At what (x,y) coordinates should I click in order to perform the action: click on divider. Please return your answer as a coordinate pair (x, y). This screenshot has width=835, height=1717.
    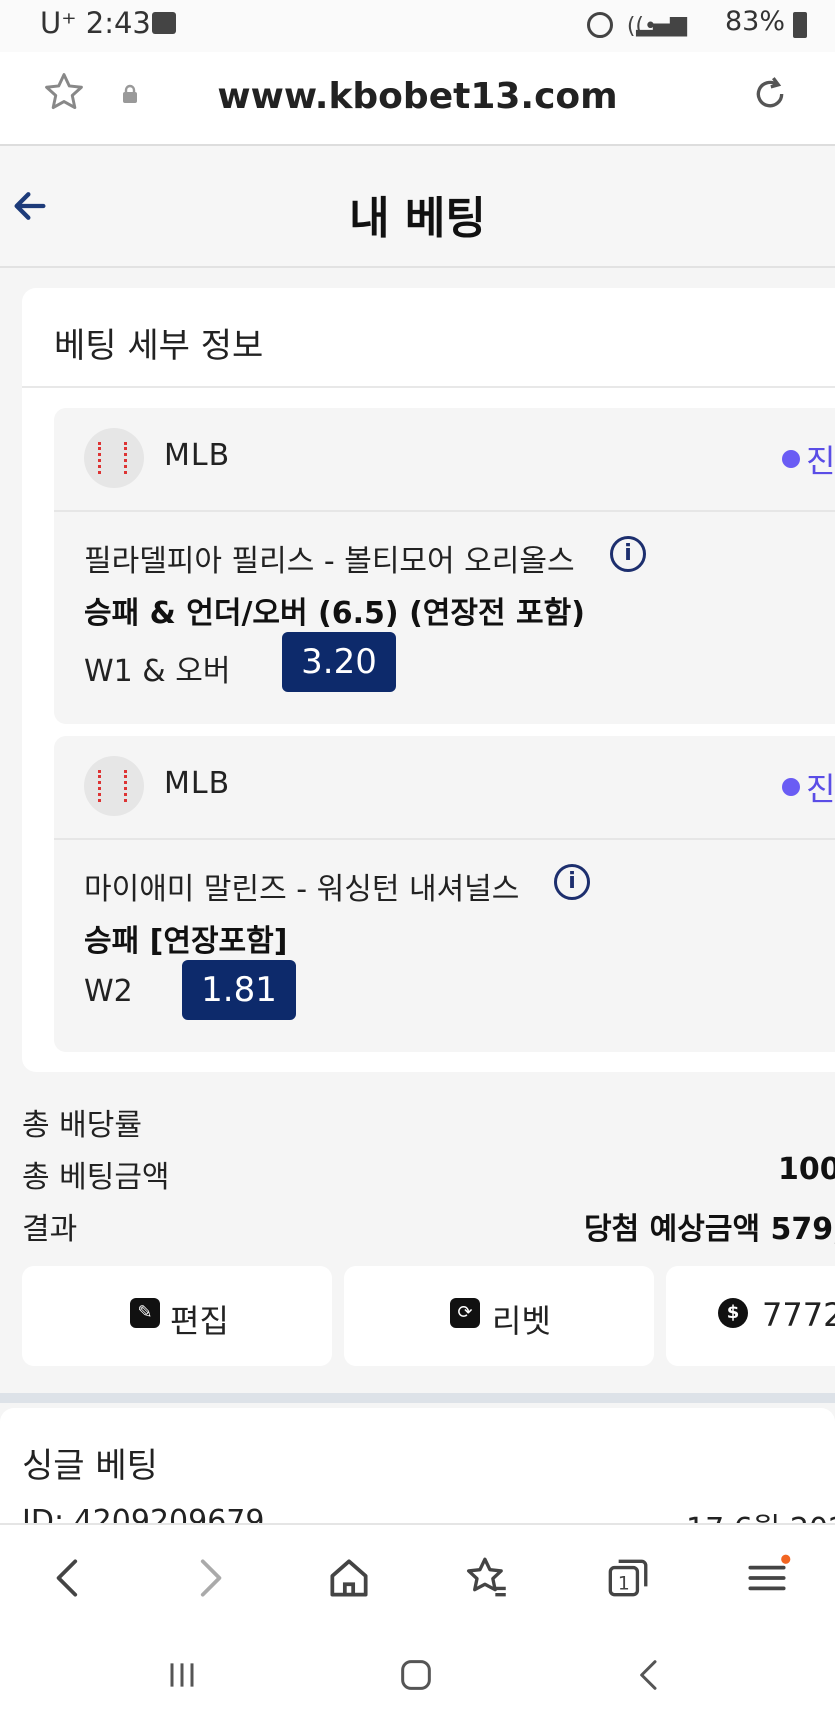
    Looking at the image, I should click on (428, 387).